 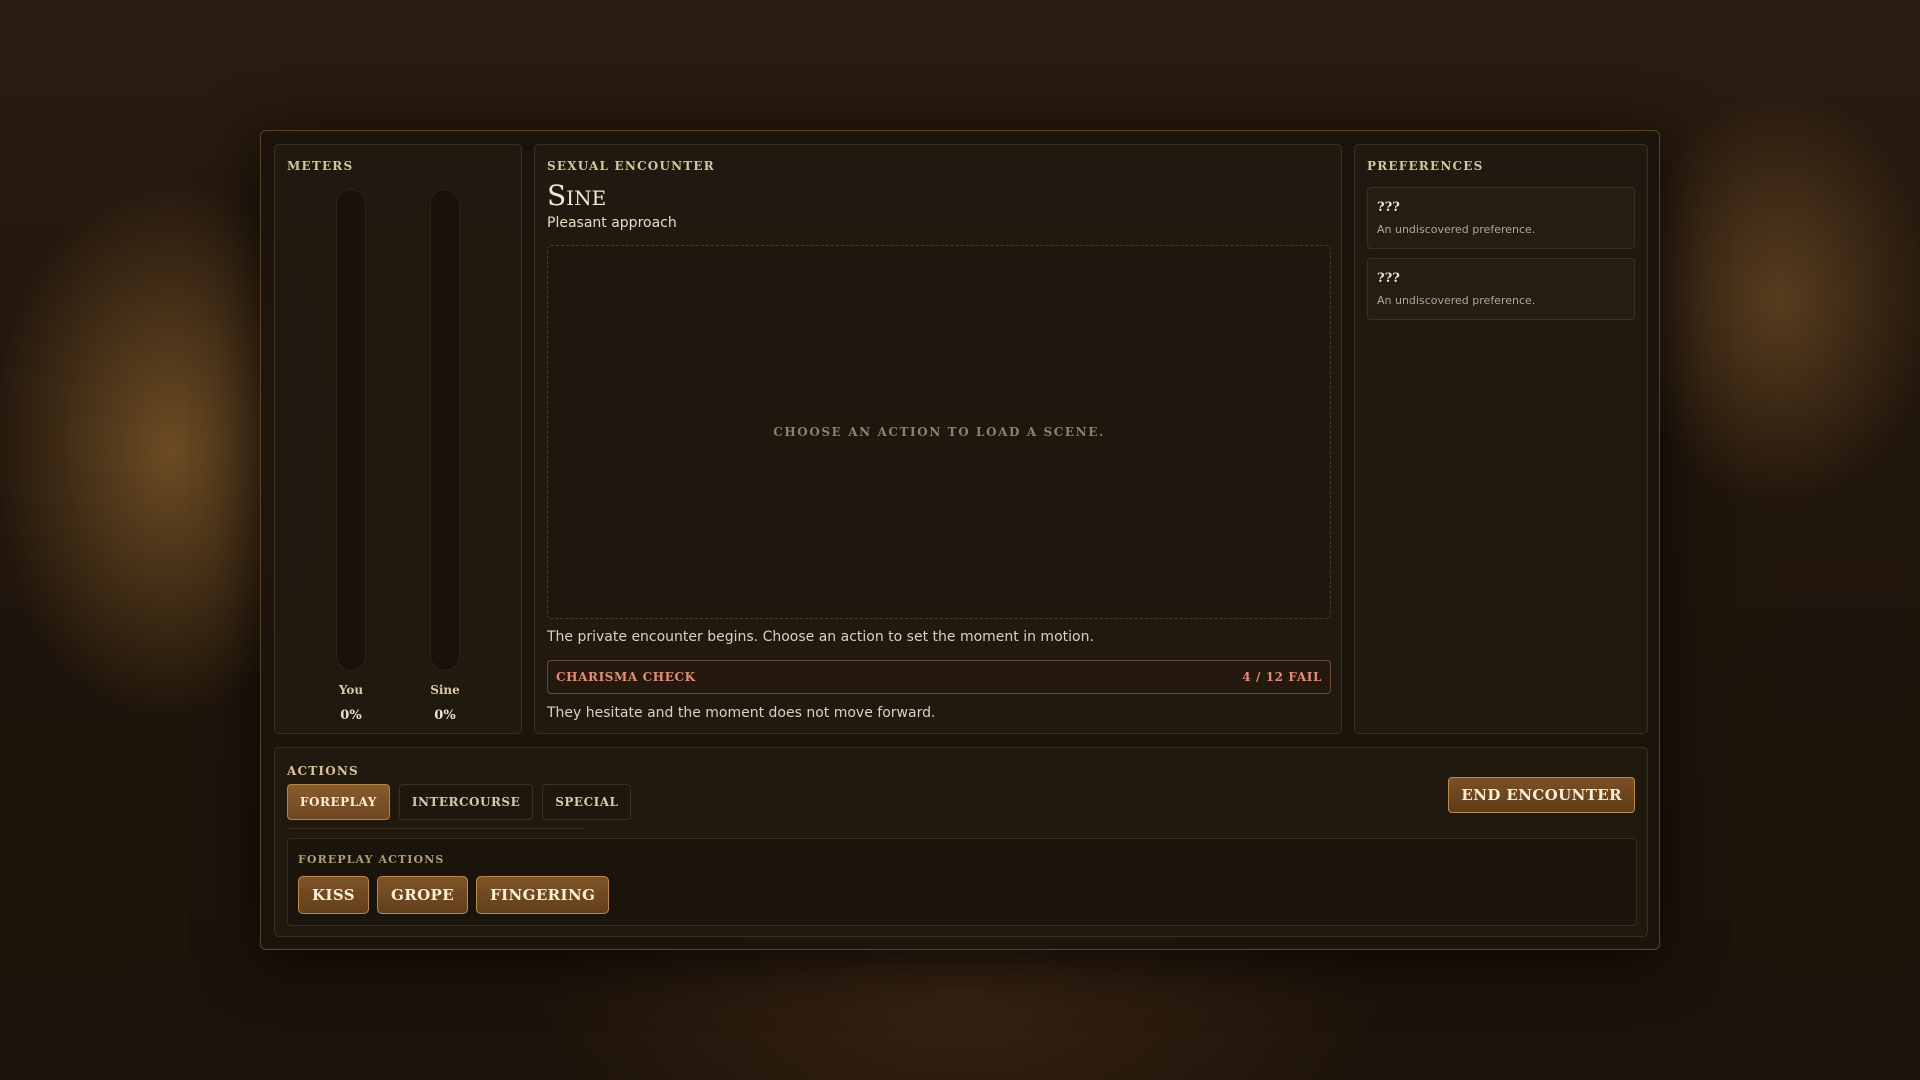 What do you see at coordinates (445, 690) in the screenshot?
I see `sine-meter-label: Sine` at bounding box center [445, 690].